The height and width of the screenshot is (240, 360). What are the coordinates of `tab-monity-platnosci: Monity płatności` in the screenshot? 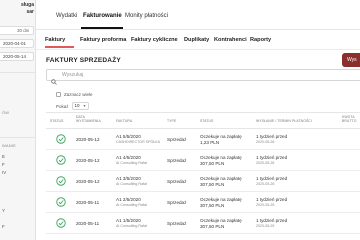 It's located at (146, 16).